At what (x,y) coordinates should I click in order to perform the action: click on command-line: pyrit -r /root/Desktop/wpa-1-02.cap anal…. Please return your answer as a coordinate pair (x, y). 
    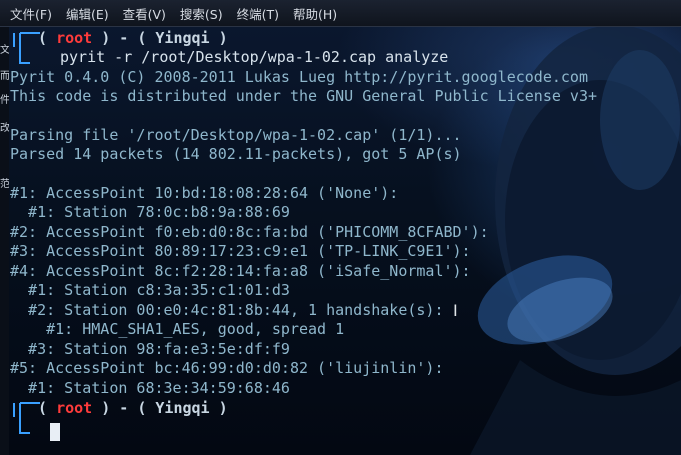
    Looking at the image, I should click on (254, 57).